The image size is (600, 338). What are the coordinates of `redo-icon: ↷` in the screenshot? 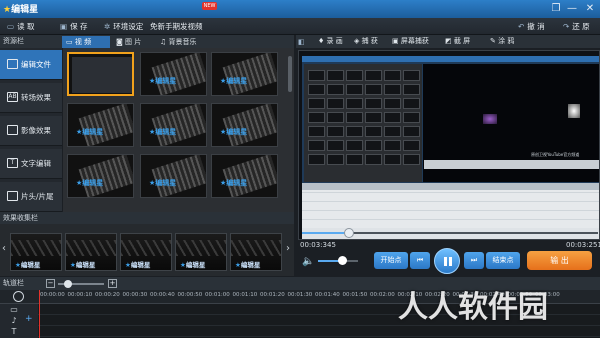 It's located at (566, 26).